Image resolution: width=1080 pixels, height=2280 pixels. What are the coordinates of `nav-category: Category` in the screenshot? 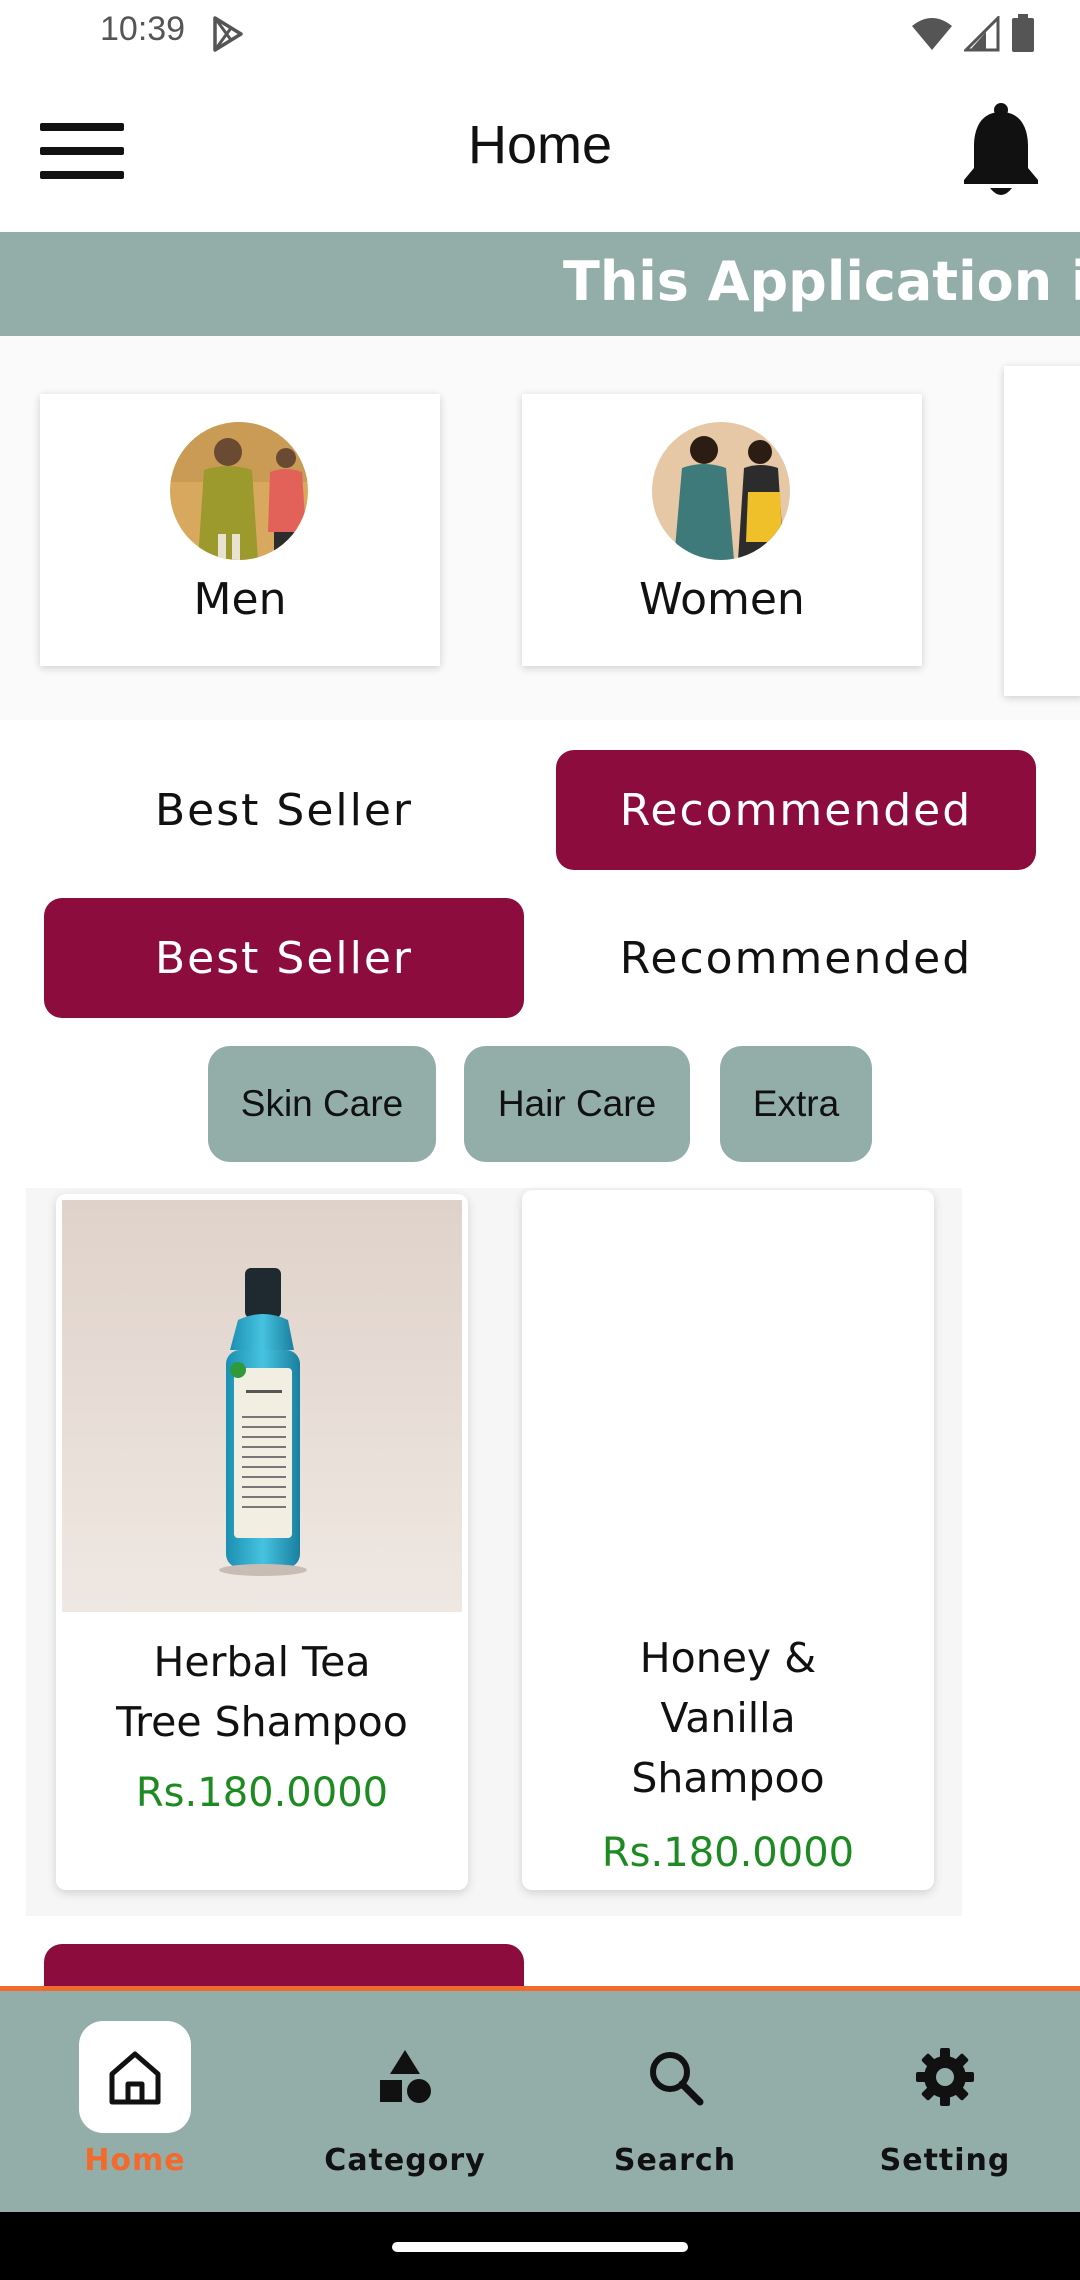 It's located at (405, 2101).